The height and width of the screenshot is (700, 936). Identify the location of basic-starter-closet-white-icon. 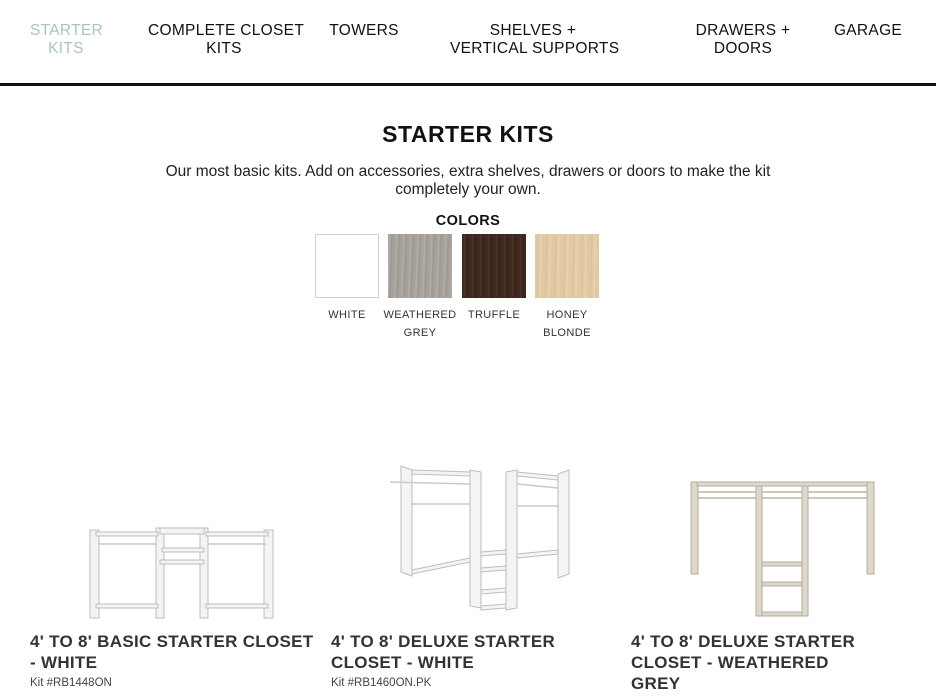
(182, 572).